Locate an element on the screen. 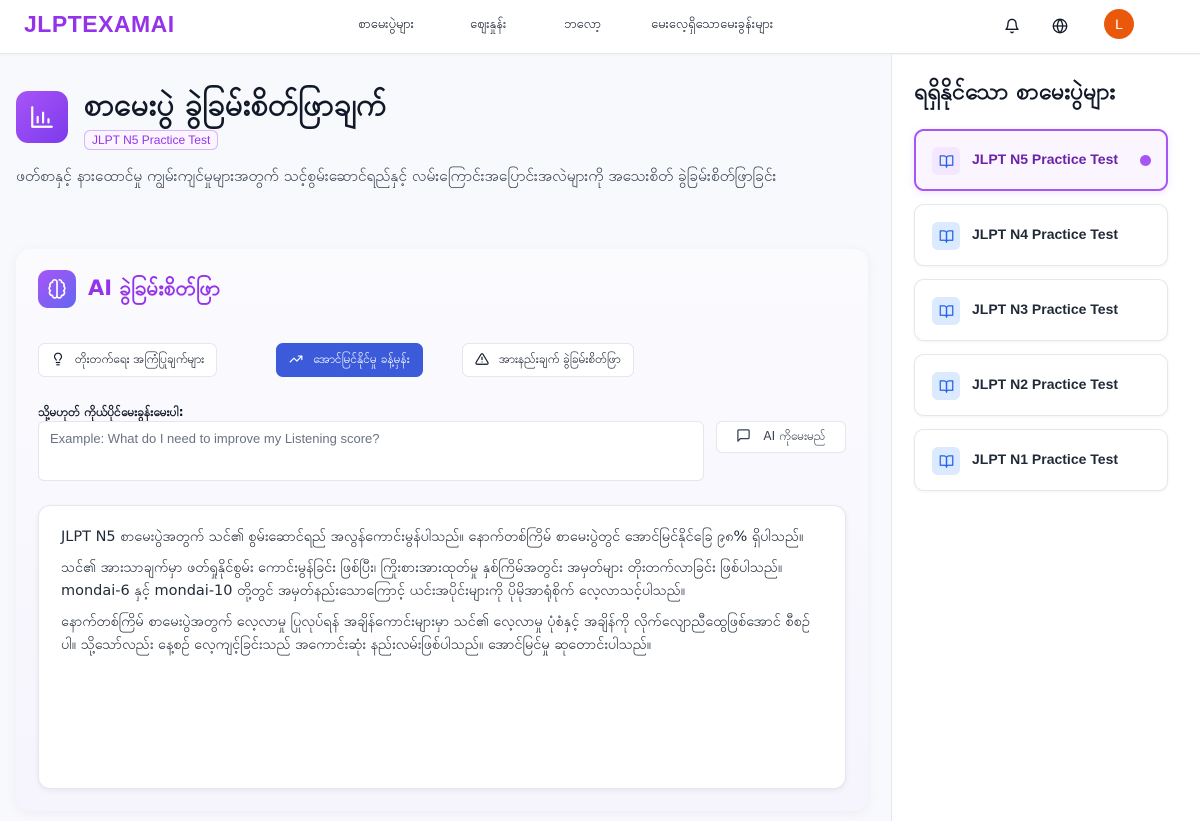 The height and width of the screenshot is (821, 1200). active-indicator is located at coordinates (1145, 160).